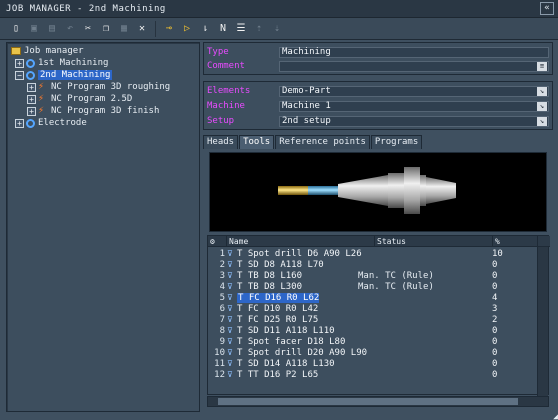 The width and height of the screenshot is (558, 420). Describe the element at coordinates (75, 75) in the screenshot. I see `tree-item-label-selected: 2nd Machining` at that location.